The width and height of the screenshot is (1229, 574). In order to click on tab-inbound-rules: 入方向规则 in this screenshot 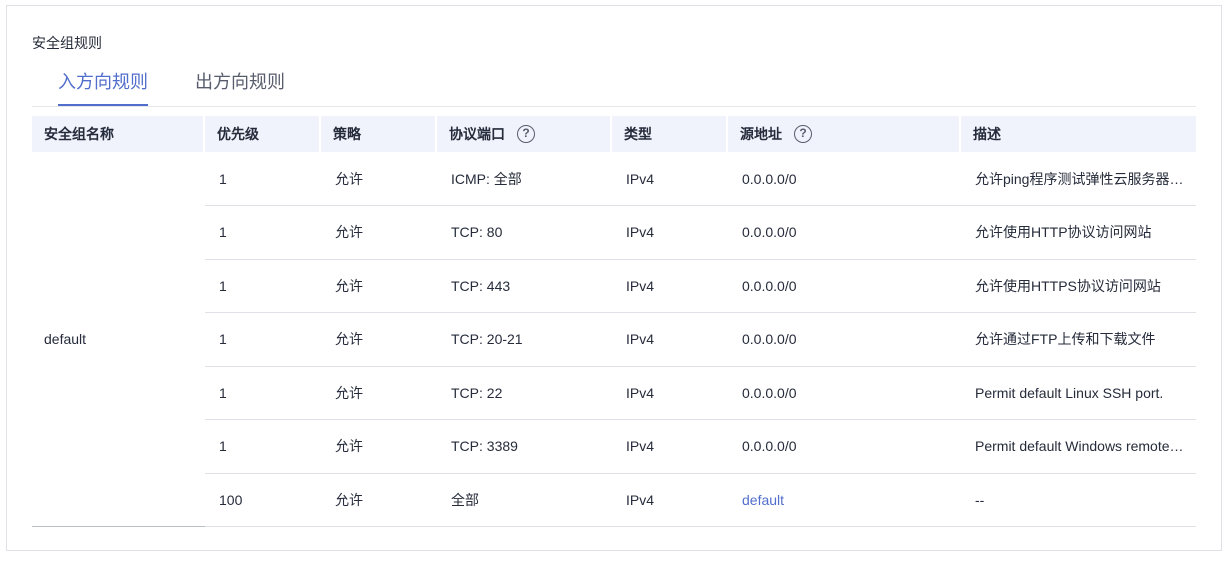, I will do `click(103, 87)`.